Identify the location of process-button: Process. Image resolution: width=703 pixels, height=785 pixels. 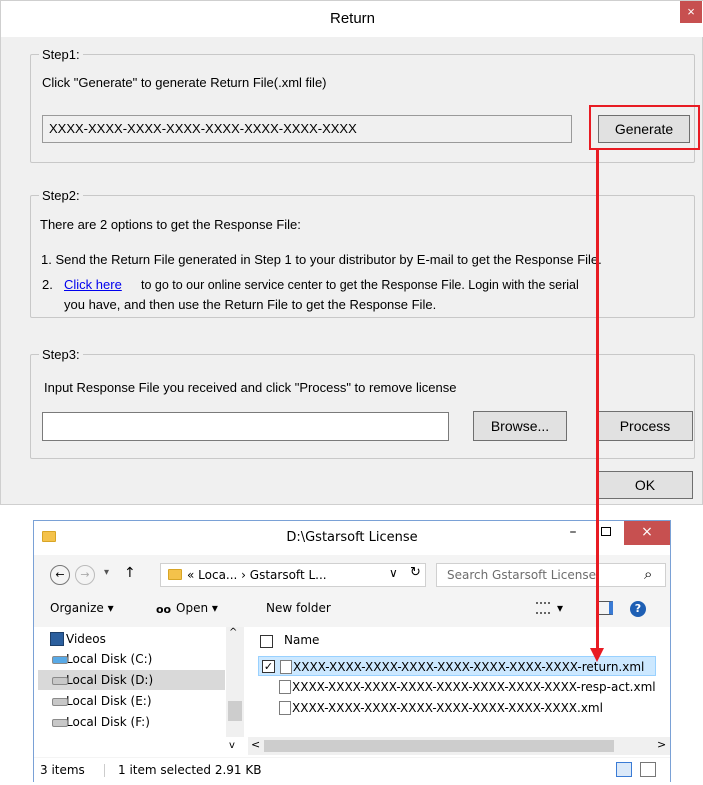
(645, 426).